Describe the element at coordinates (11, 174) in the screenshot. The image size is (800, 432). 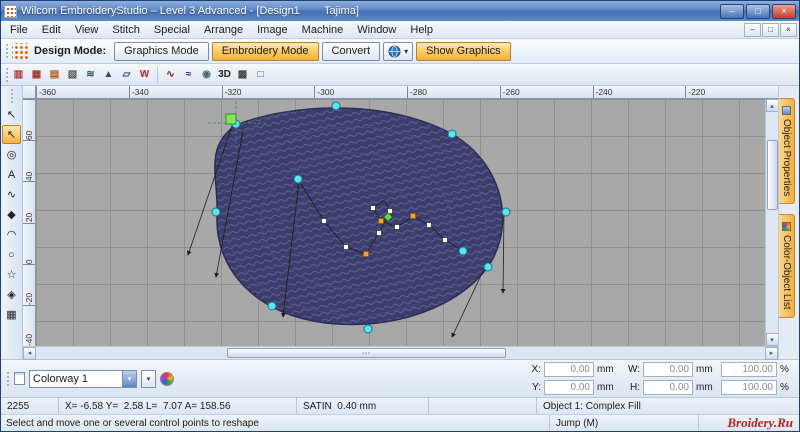
I see `lettering-tool: A` at that location.